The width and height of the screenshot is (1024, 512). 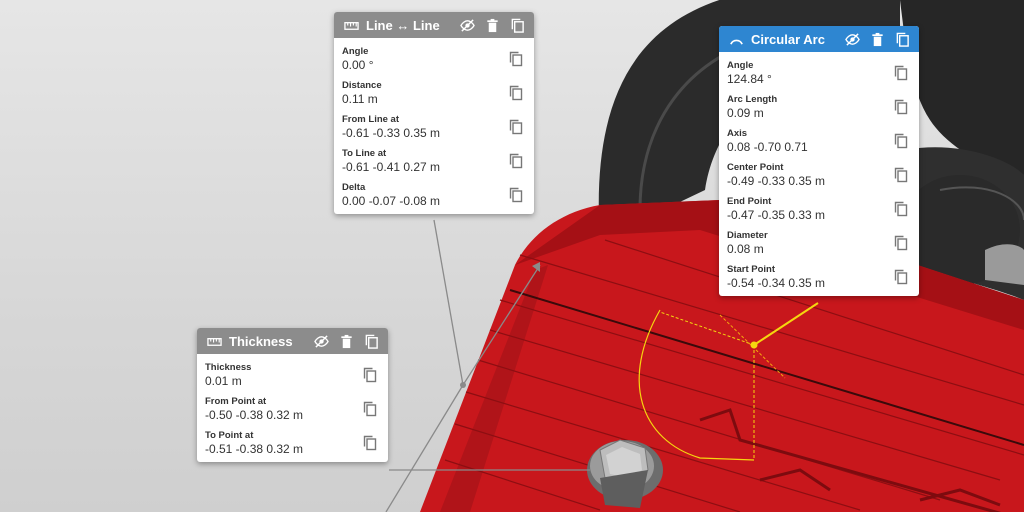 What do you see at coordinates (752, 99) in the screenshot?
I see `row-label: Arc Length` at bounding box center [752, 99].